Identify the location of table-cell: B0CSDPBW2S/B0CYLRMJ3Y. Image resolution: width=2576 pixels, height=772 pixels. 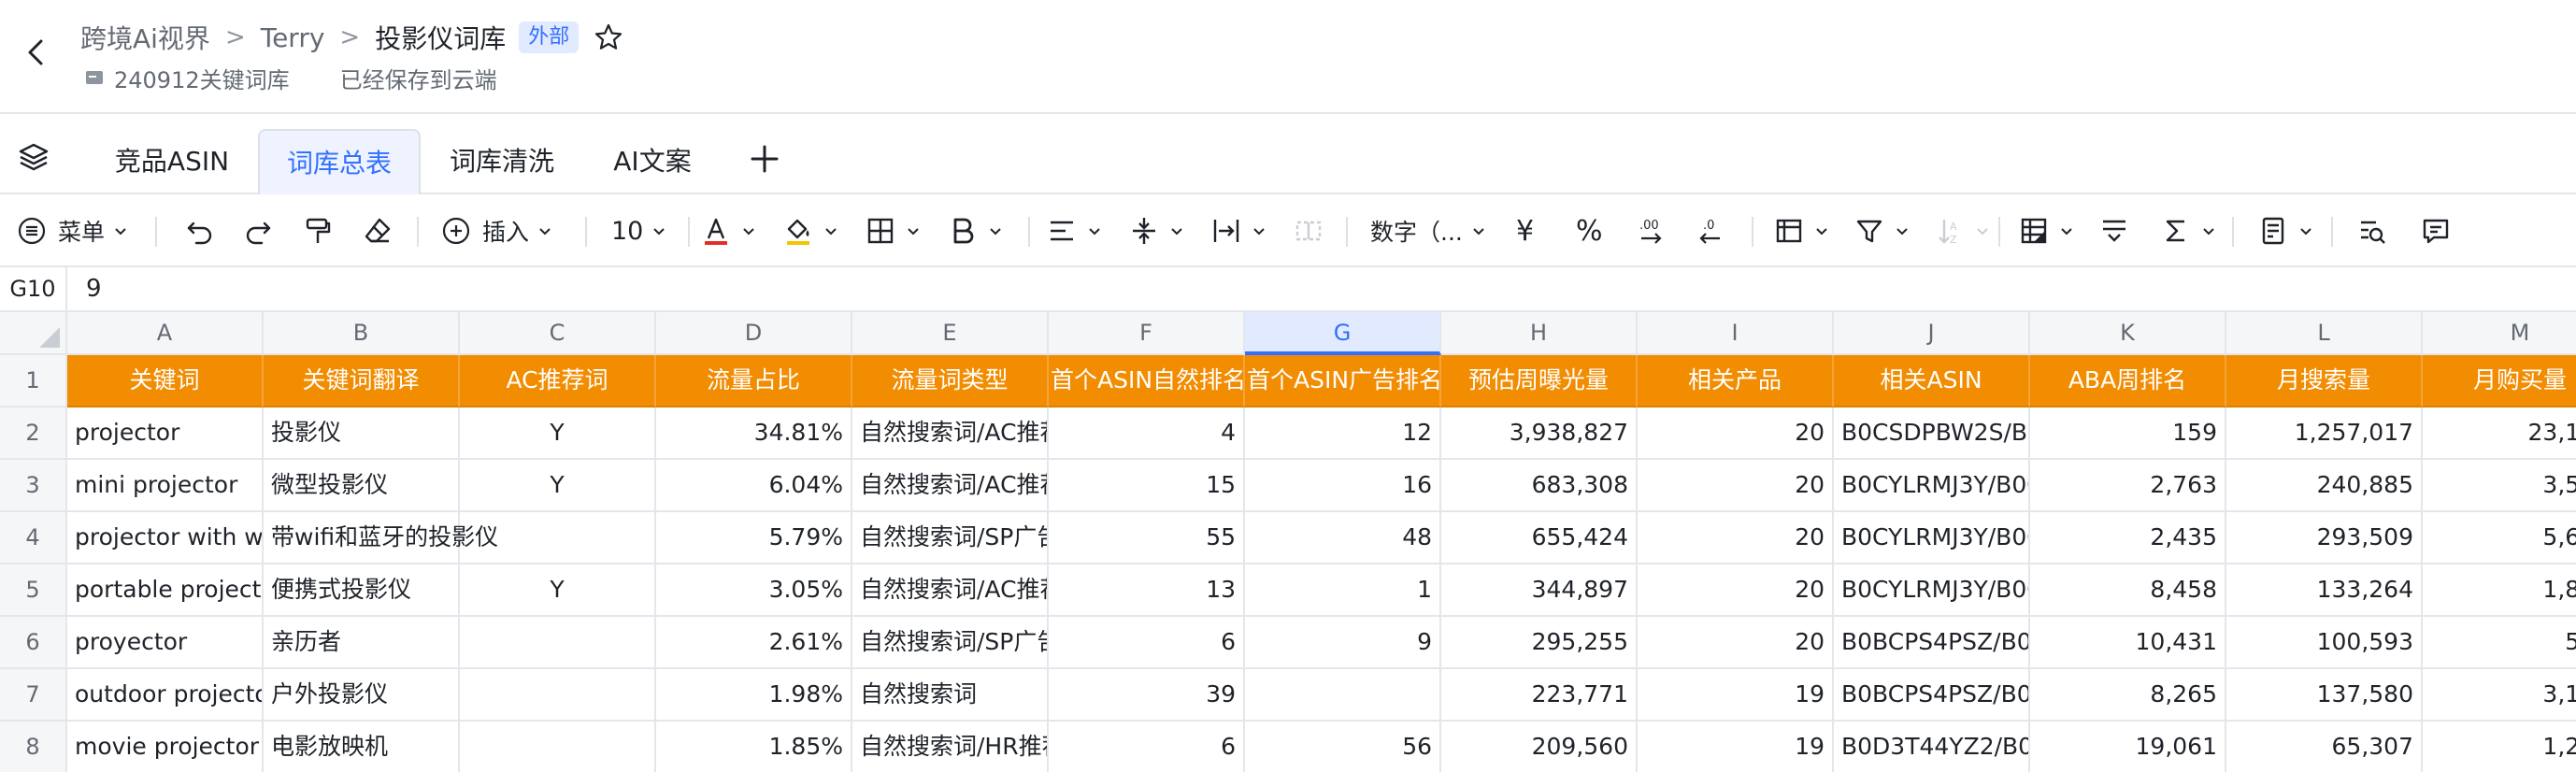
(1932, 433).